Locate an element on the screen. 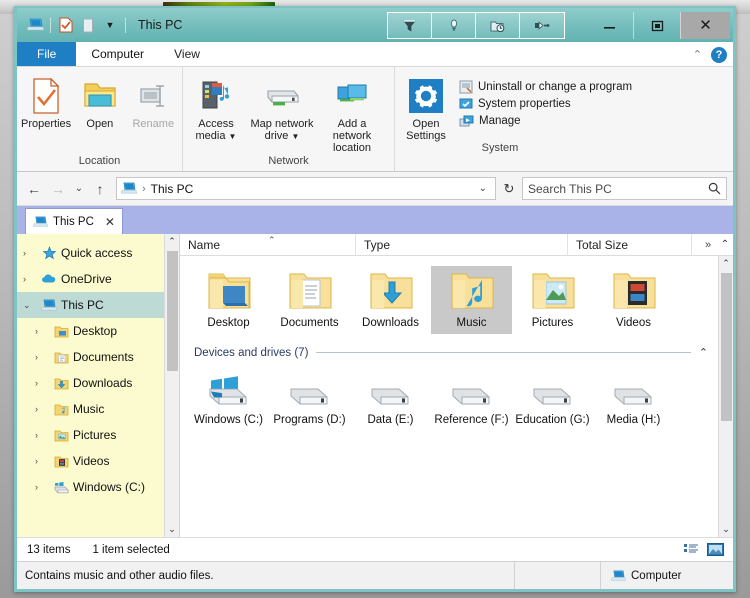 The width and height of the screenshot is (750, 598). new-folder-icon is located at coordinates (88, 25).